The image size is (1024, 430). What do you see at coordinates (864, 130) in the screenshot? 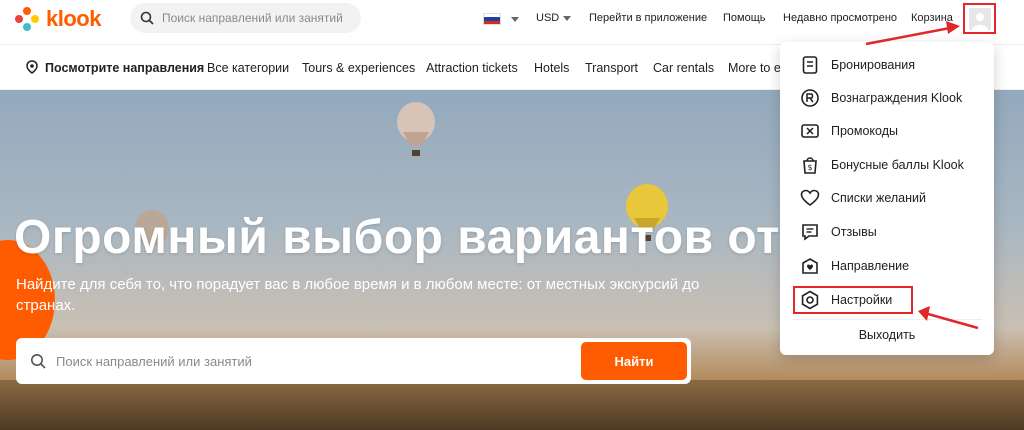
I see `menu-item-label: Промокоды` at bounding box center [864, 130].